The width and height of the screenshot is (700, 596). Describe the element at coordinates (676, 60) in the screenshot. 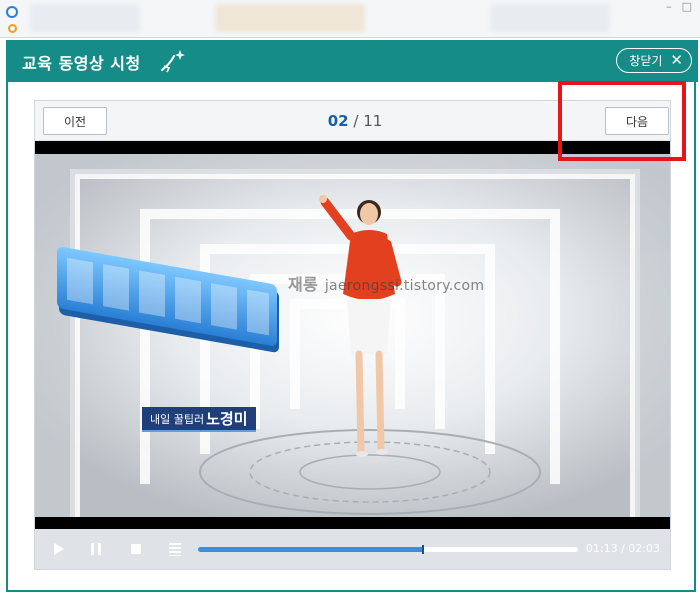

I see `x-icon: ✕` at that location.